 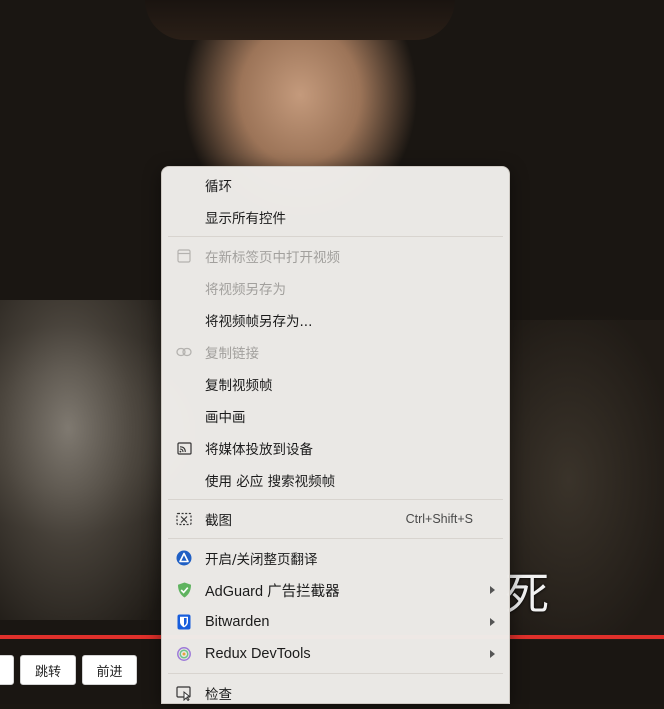 I want to click on menu-item-screenshot: 截图 Ctrl+Shift+S, so click(x=335, y=519).